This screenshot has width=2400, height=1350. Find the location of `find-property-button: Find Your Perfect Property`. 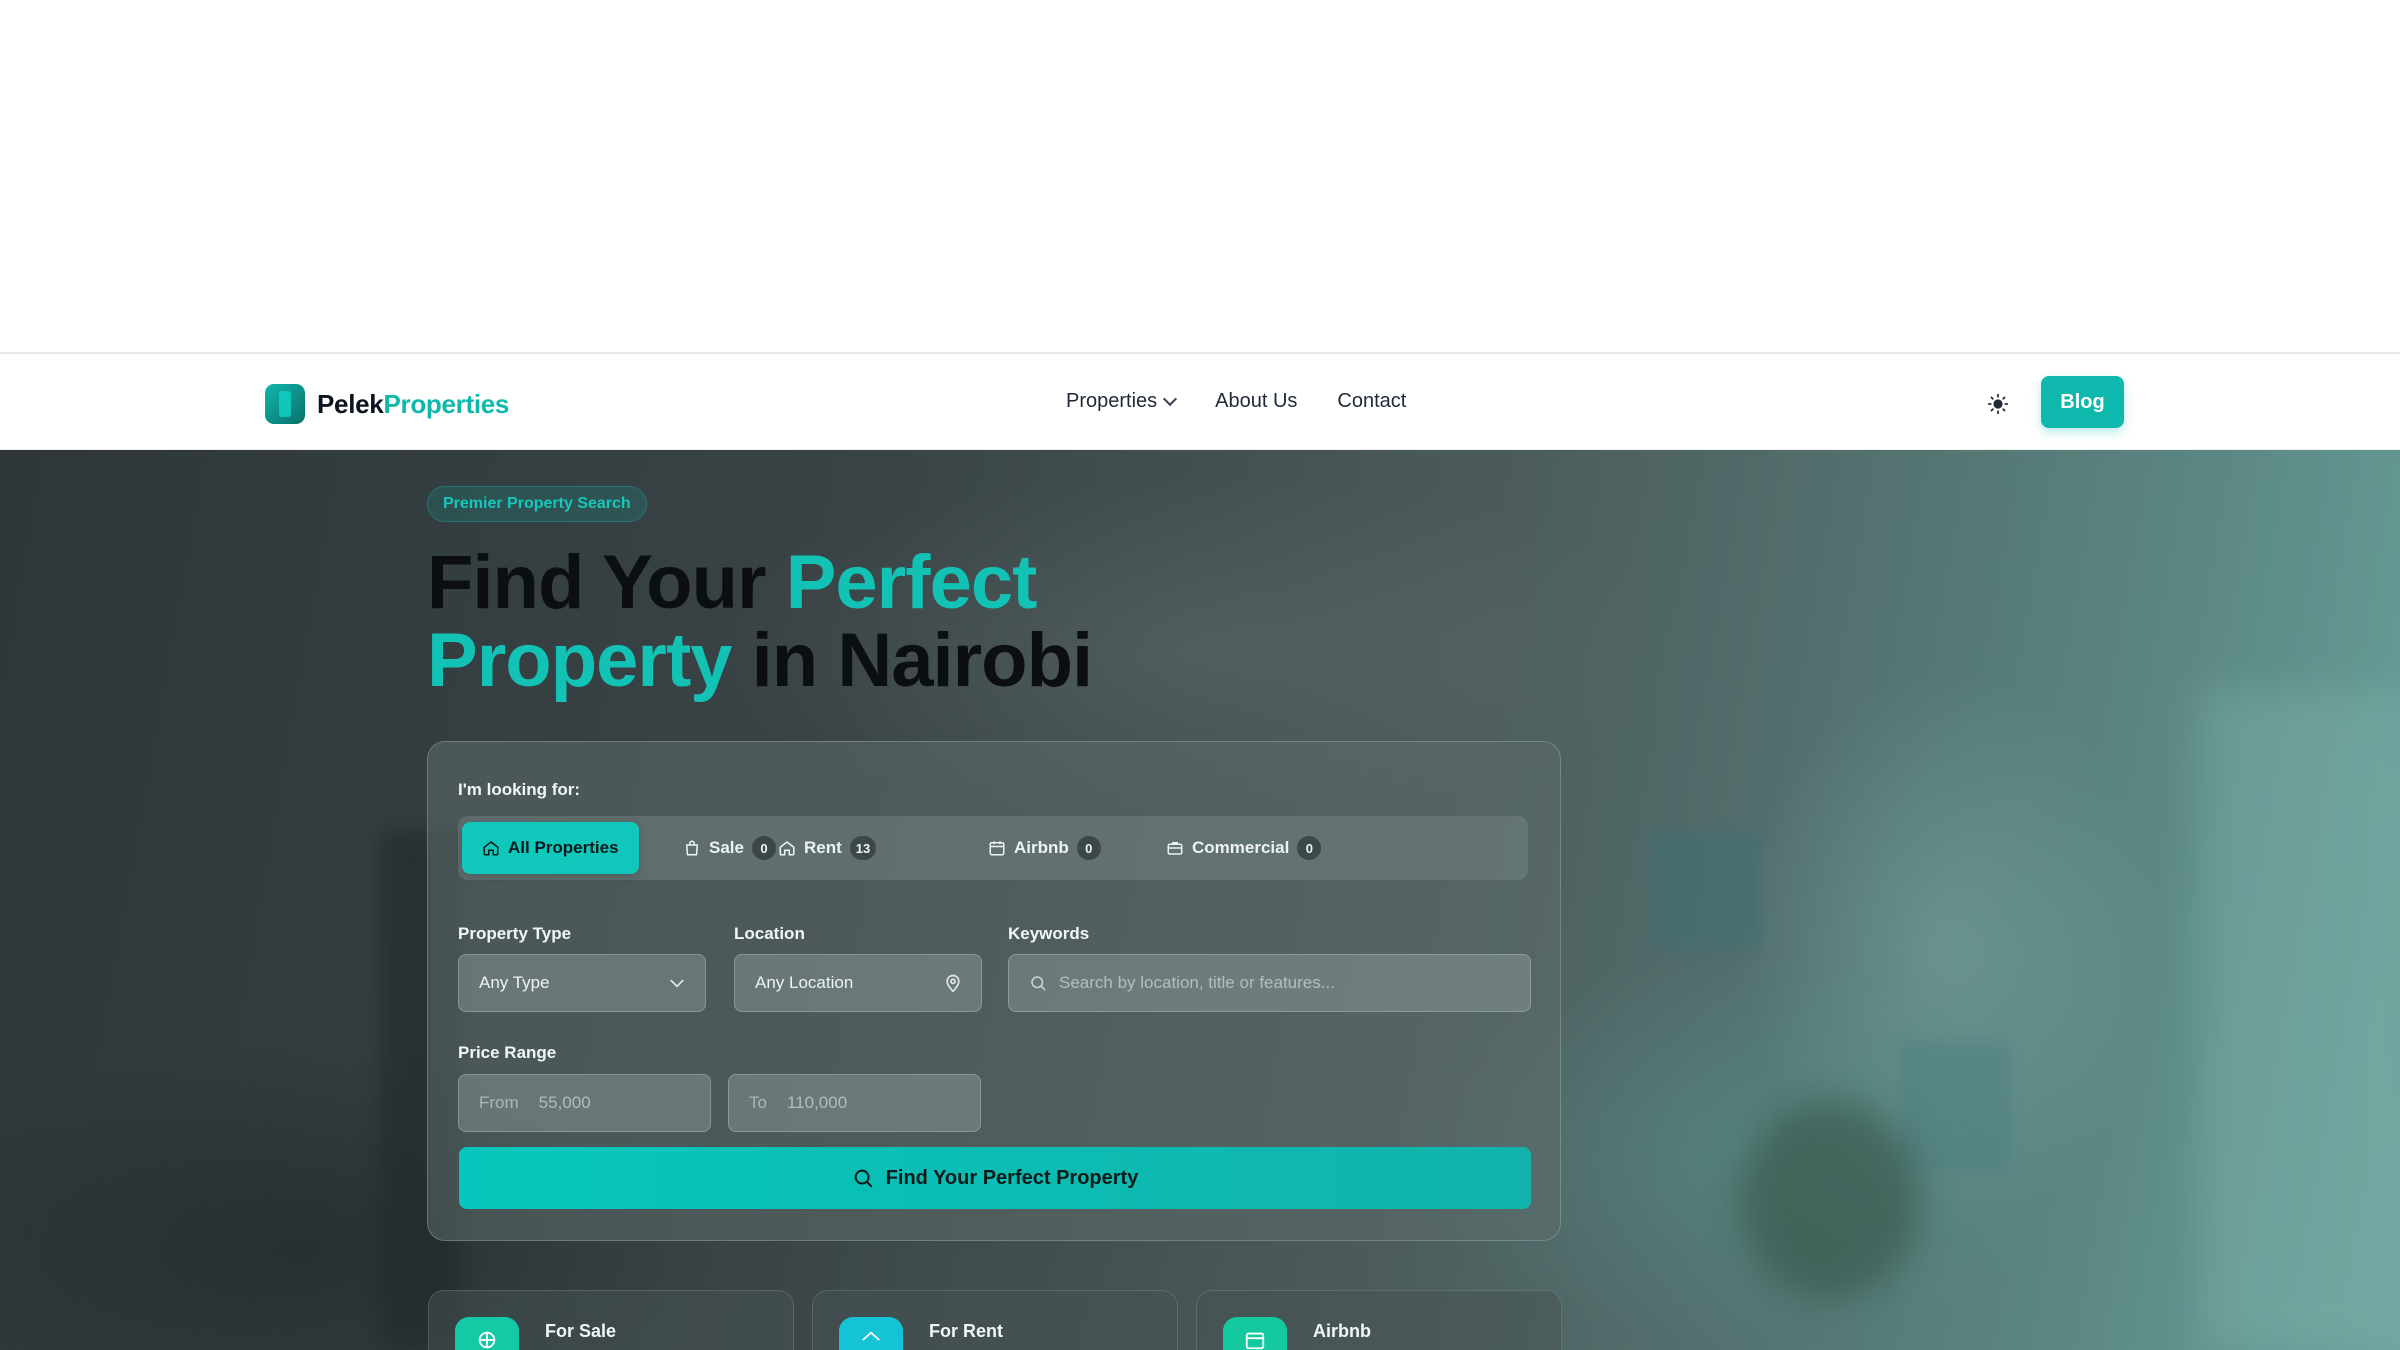

find-property-button: Find Your Perfect Property is located at coordinates (995, 1178).